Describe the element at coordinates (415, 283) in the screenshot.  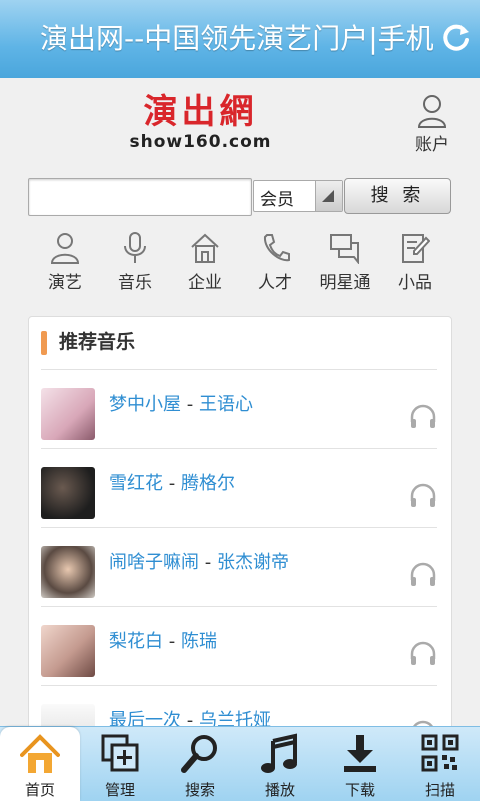
I see `category-label: 小品` at that location.